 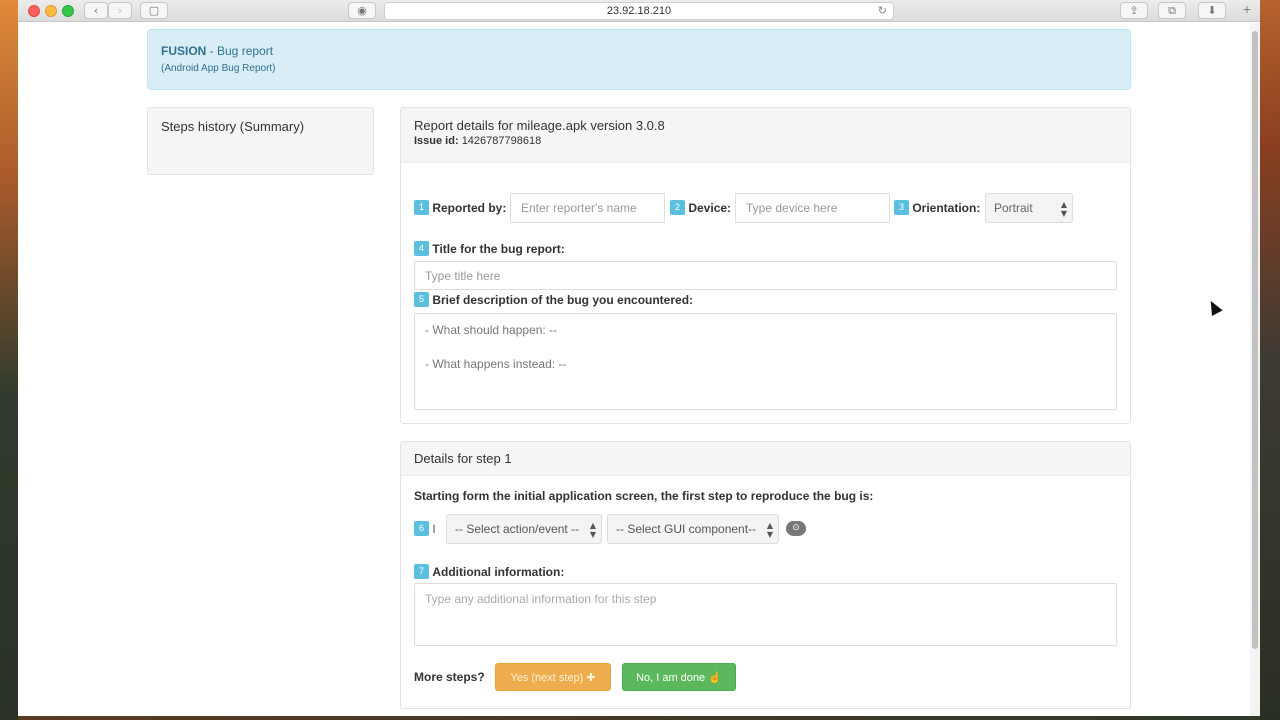 What do you see at coordinates (498, 248) in the screenshot?
I see `title-label: Title for the bug report:` at bounding box center [498, 248].